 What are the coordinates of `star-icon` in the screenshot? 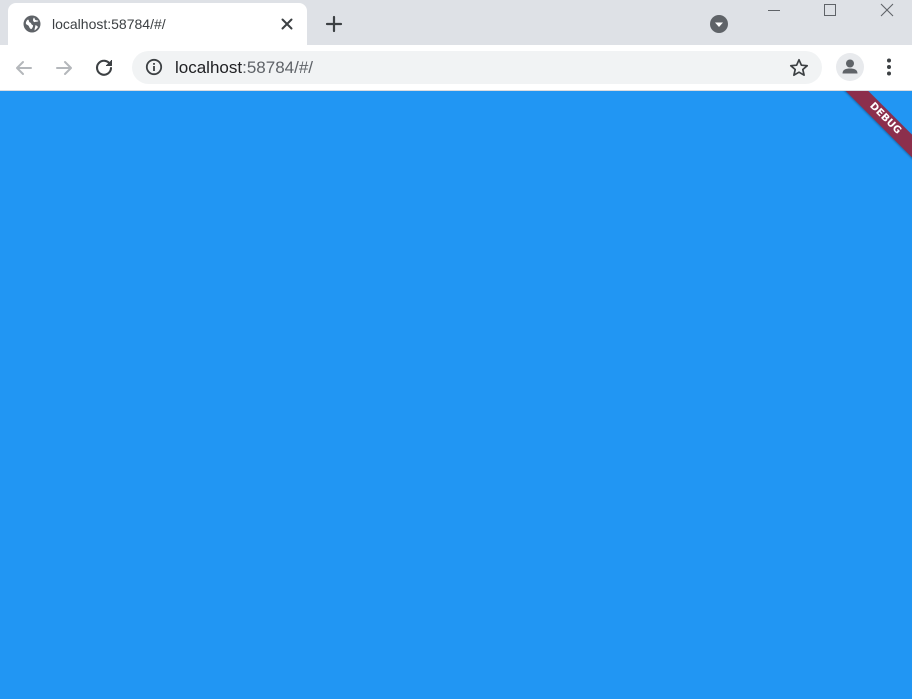 It's located at (799, 68).